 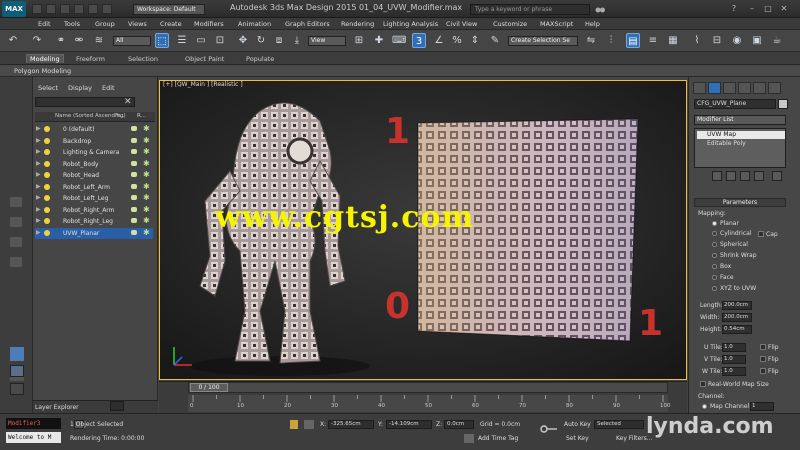 What do you see at coordinates (763, 347) in the screenshot?
I see `u-flip-checkbox` at bounding box center [763, 347].